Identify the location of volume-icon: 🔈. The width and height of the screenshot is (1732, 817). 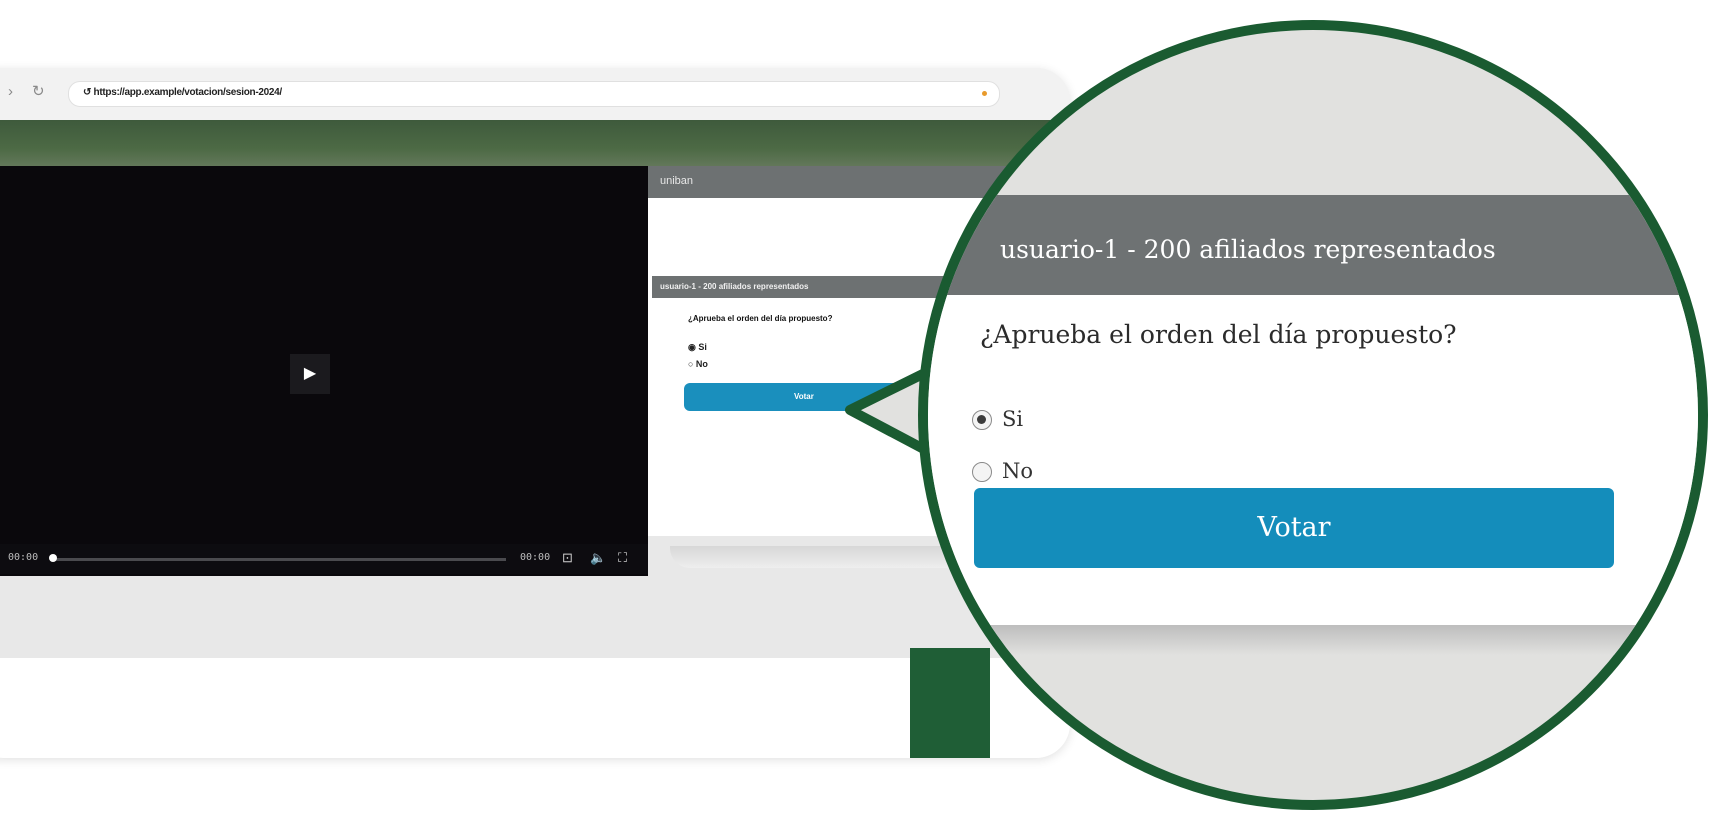
(598, 558).